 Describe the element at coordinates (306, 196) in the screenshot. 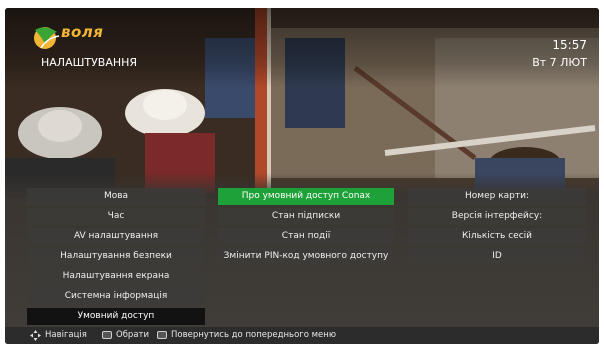

I see `submenu-item-about-conax: Про умовний доступ Conax` at that location.